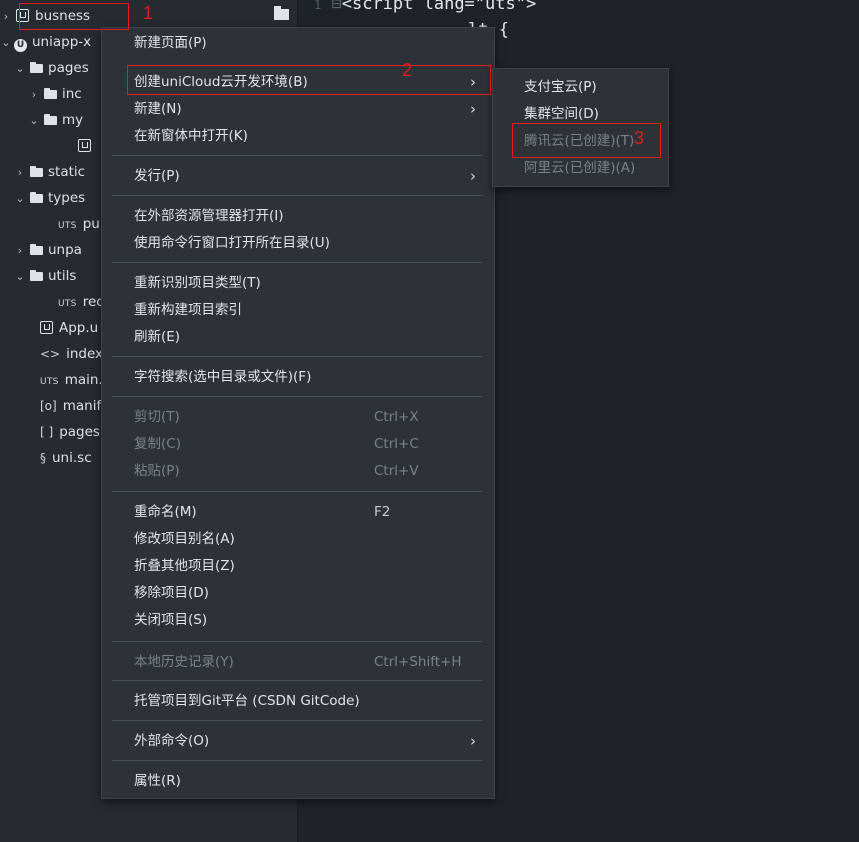  What do you see at coordinates (318, 6) in the screenshot?
I see `line-number: 1` at bounding box center [318, 6].